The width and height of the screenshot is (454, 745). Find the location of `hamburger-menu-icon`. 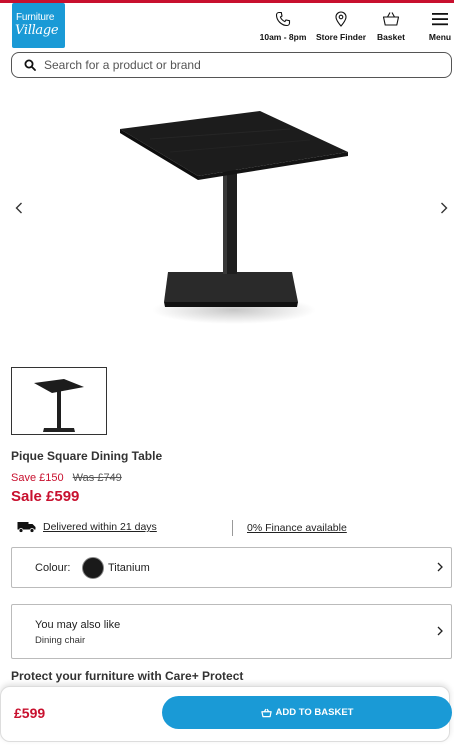

hamburger-menu-icon is located at coordinates (440, 19).